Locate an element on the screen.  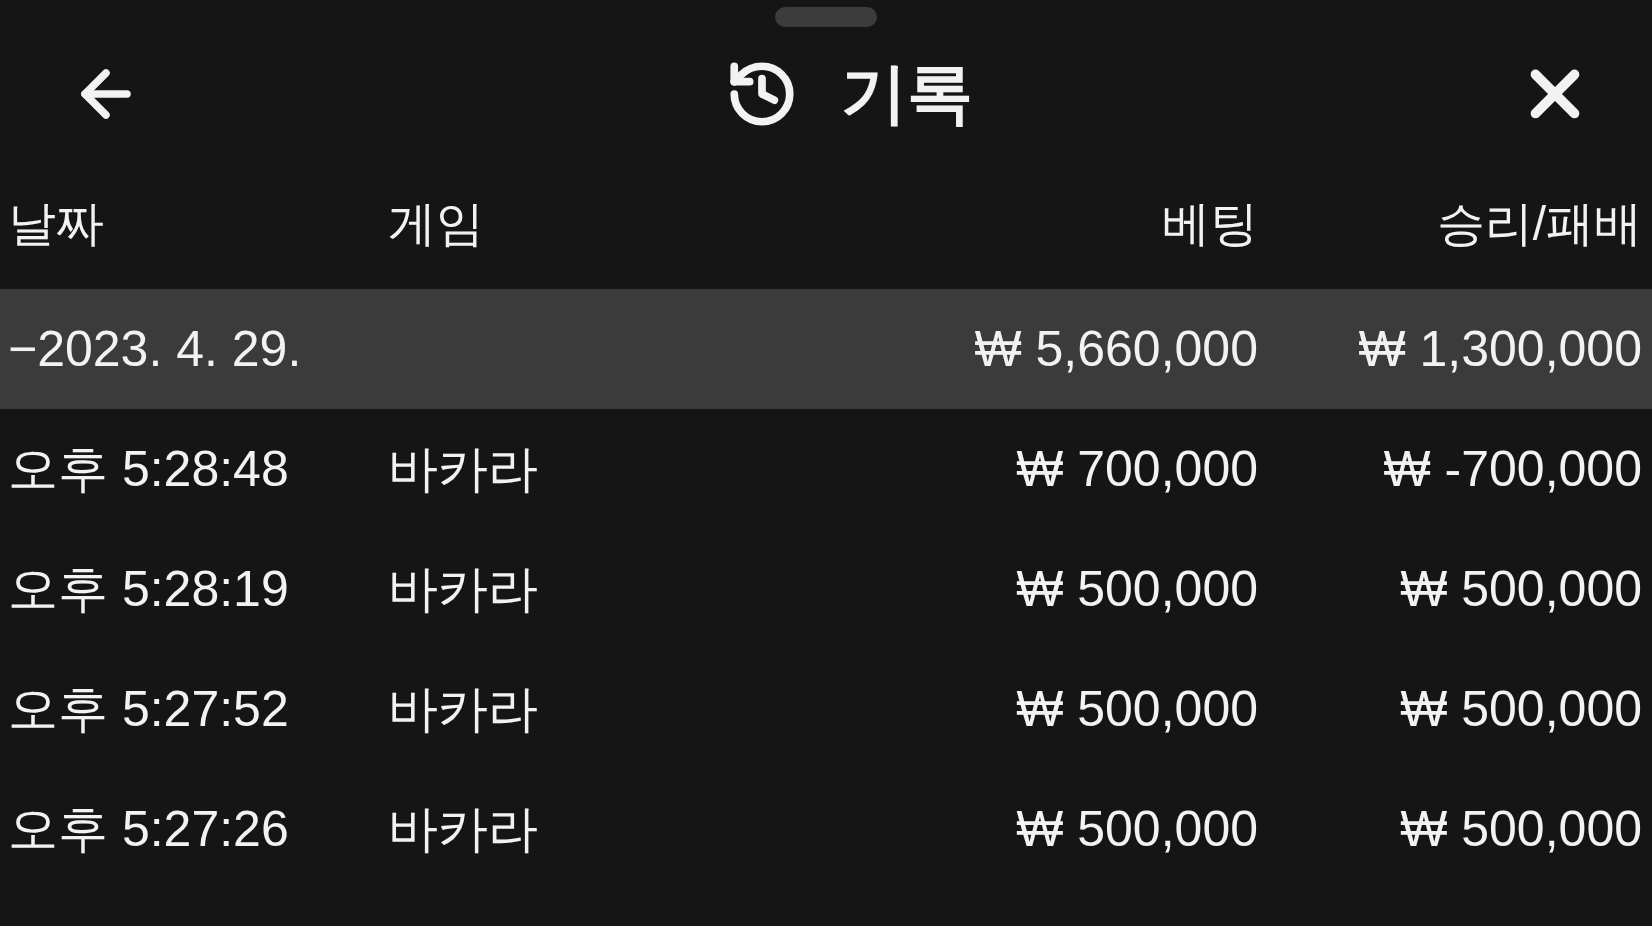
column-header: 게임 is located at coordinates (436, 224).